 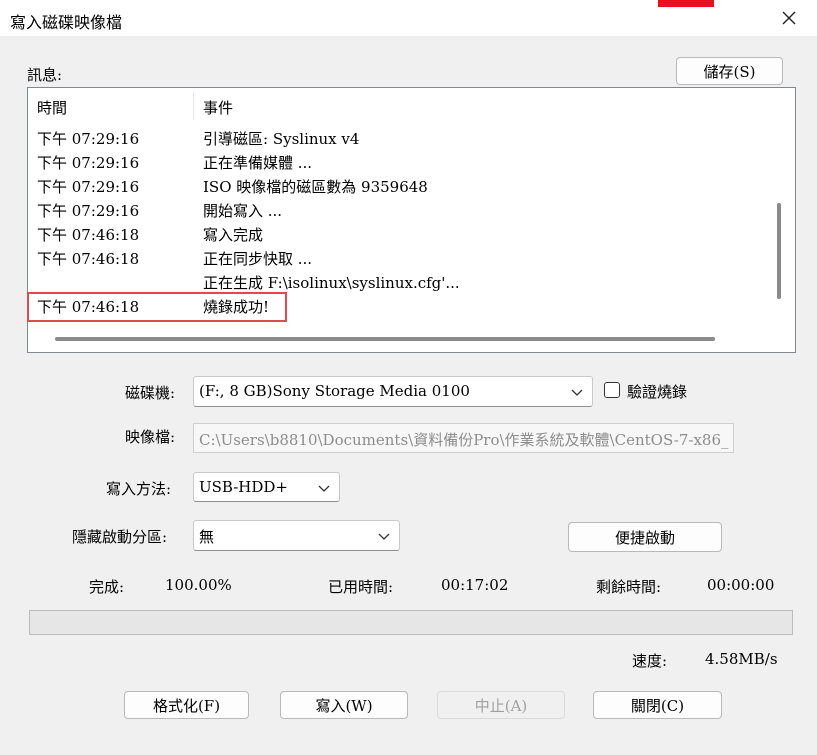 I want to click on write-method-label: 寫入方法:, so click(x=139, y=489).